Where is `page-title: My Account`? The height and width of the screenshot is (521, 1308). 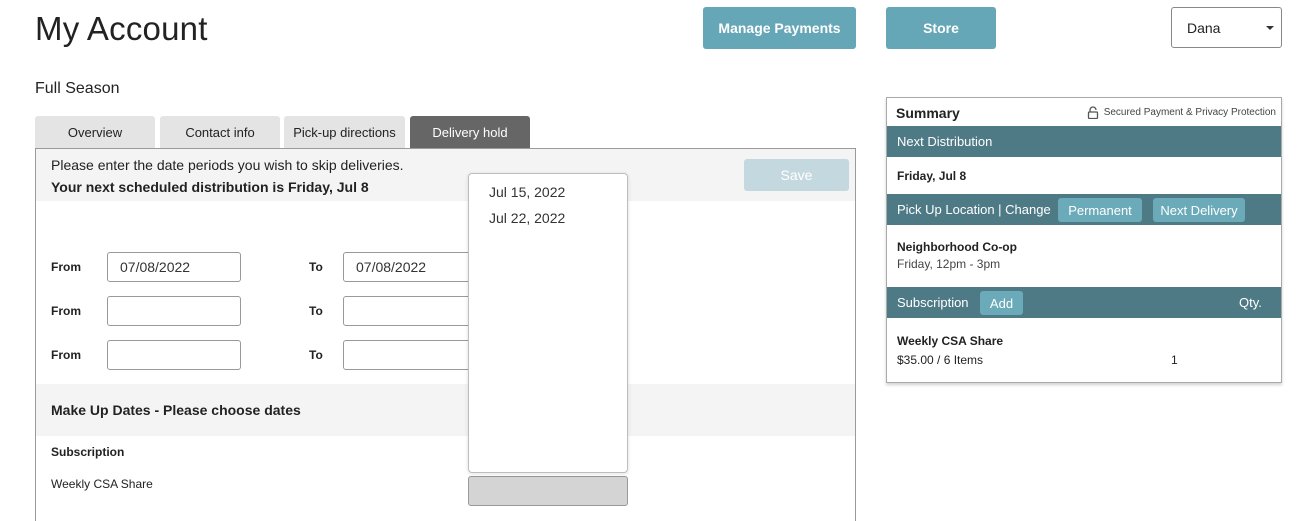
page-title: My Account is located at coordinates (121, 28).